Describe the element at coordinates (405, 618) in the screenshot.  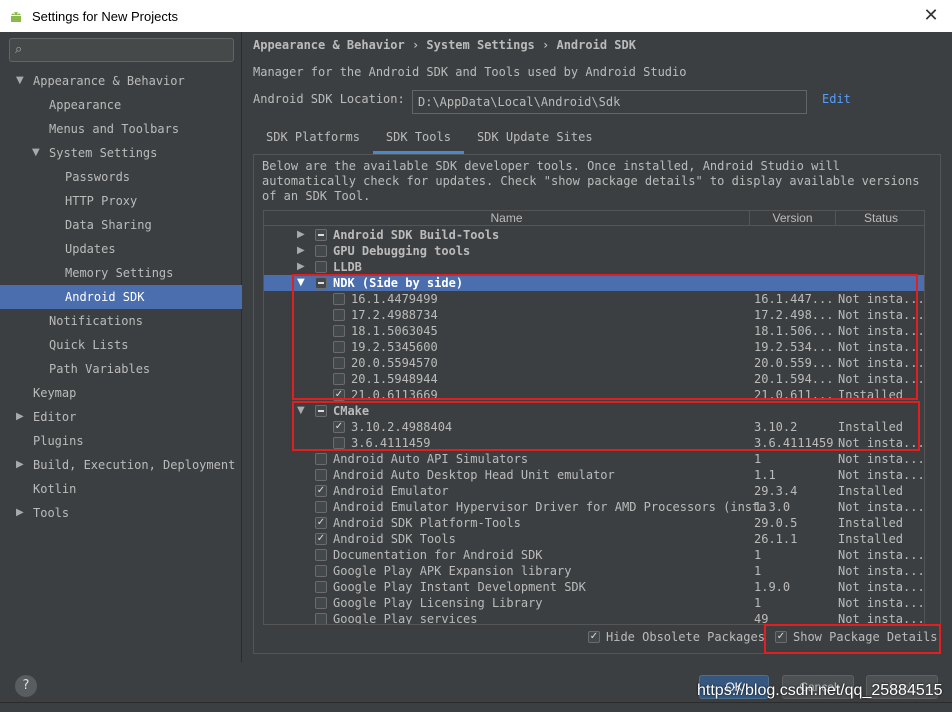
I see `package-name: Google Play services` at that location.